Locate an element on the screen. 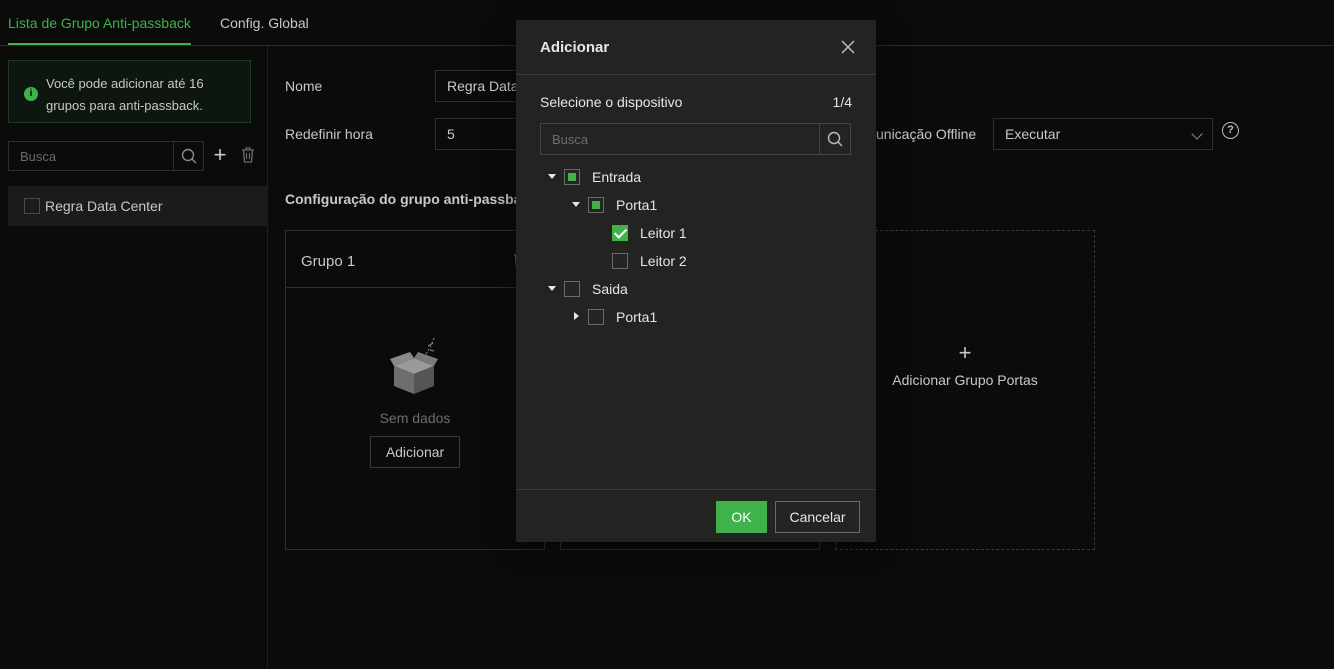  reset-time-field: 5 is located at coordinates (476, 134).